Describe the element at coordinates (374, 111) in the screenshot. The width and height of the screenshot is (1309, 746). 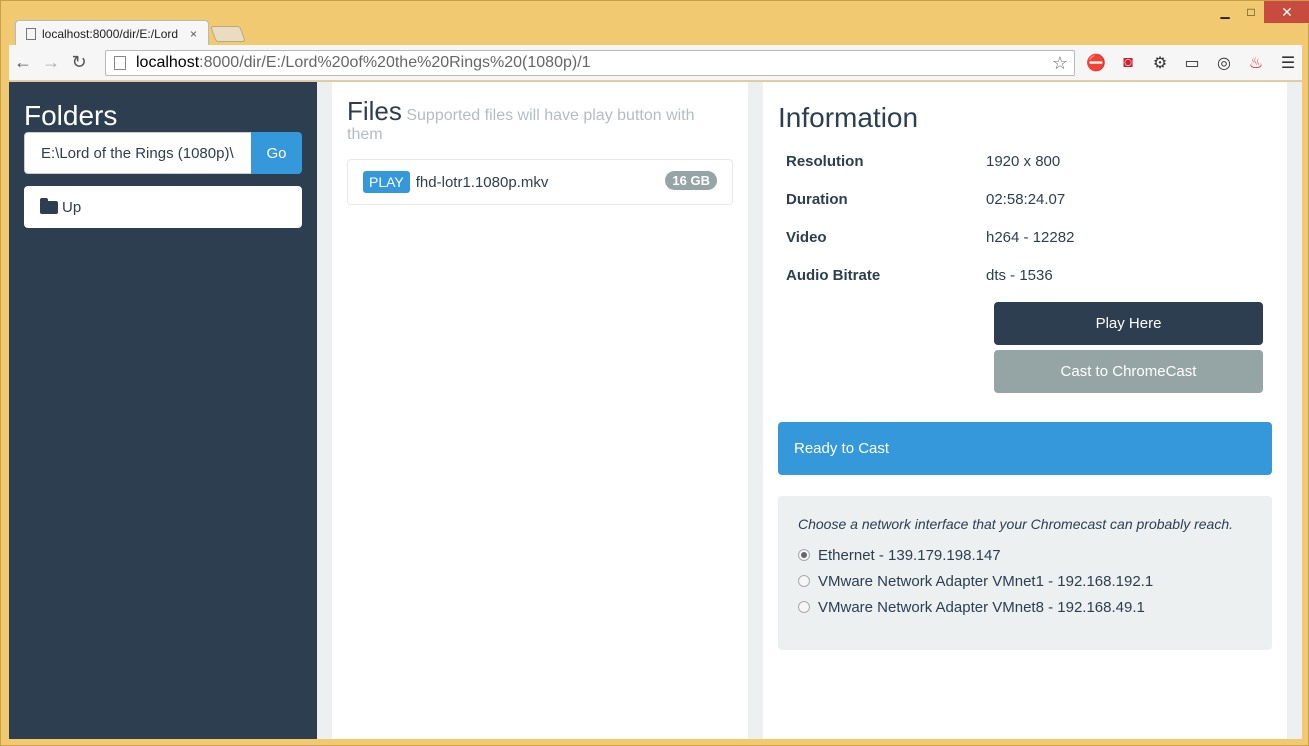
I see `files-title: Files` at that location.